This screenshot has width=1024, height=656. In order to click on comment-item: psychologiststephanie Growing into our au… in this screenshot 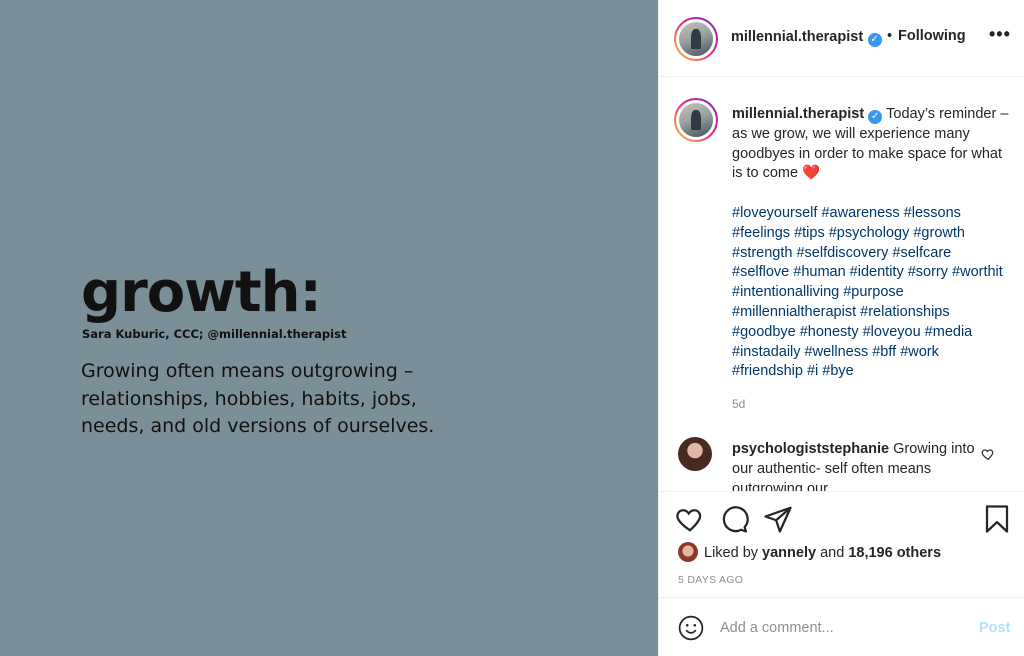, I will do `click(854, 465)`.